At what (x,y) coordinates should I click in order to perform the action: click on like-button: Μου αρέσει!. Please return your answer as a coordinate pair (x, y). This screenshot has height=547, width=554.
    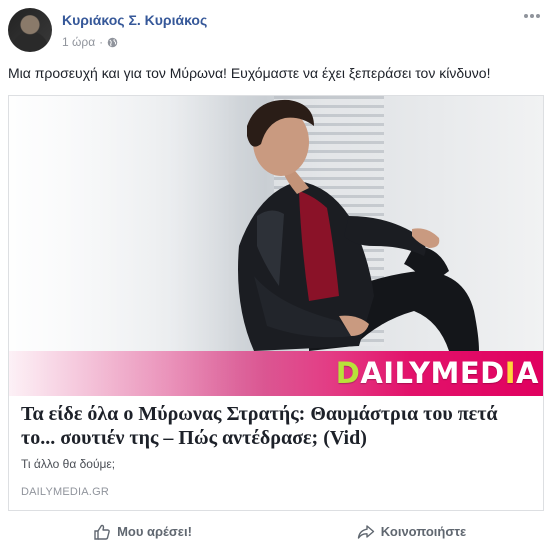
    Looking at the image, I should click on (142, 532).